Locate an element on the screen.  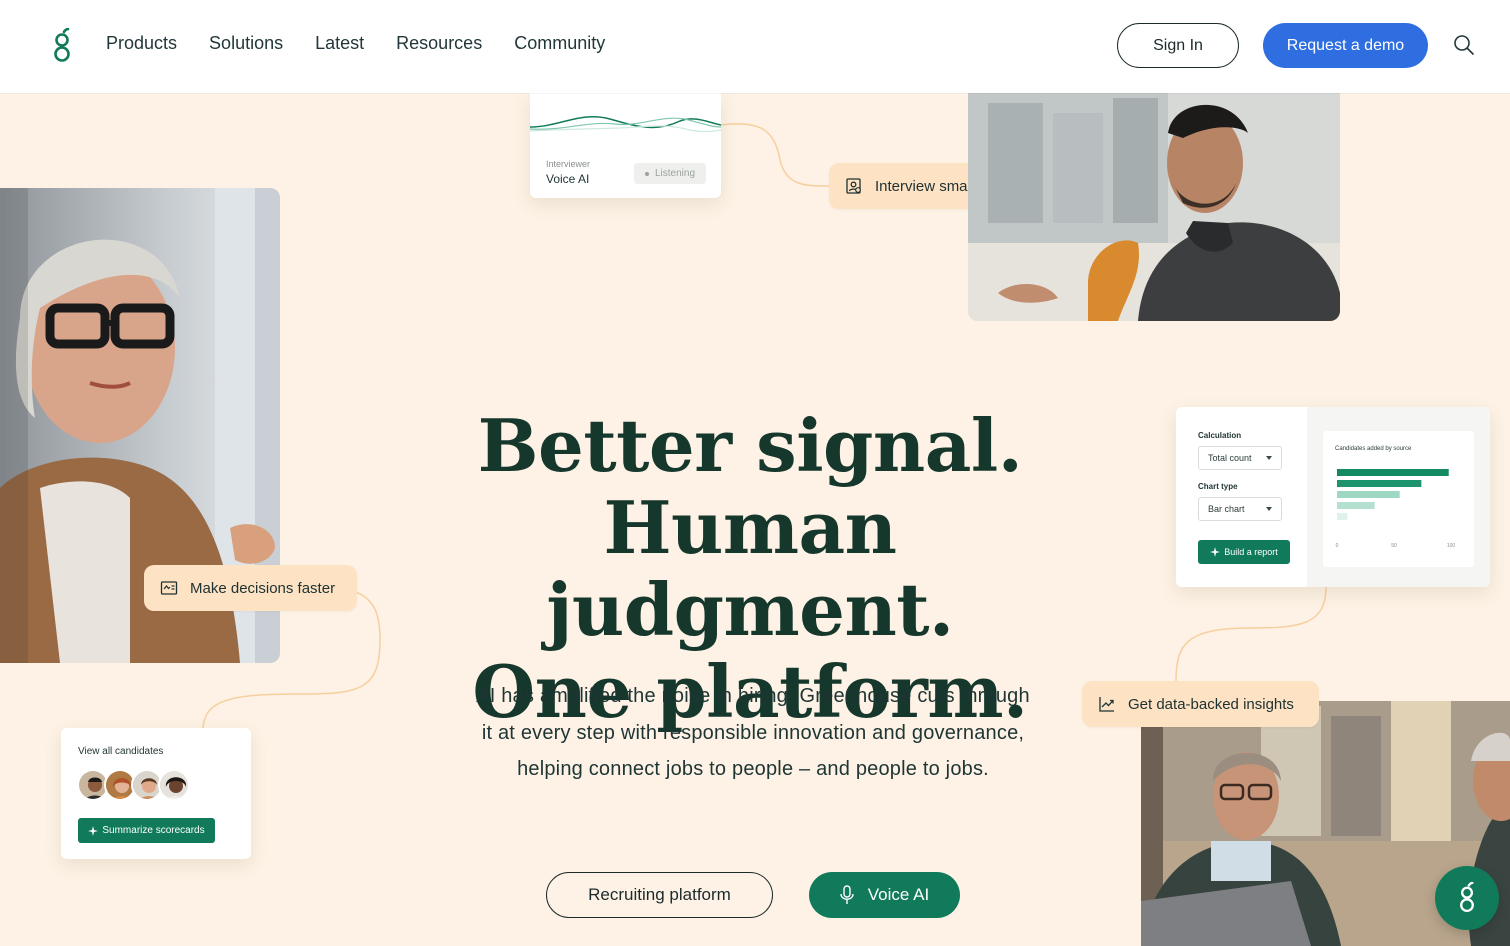
chart-tick-label: 100 is located at coordinates (1451, 546).